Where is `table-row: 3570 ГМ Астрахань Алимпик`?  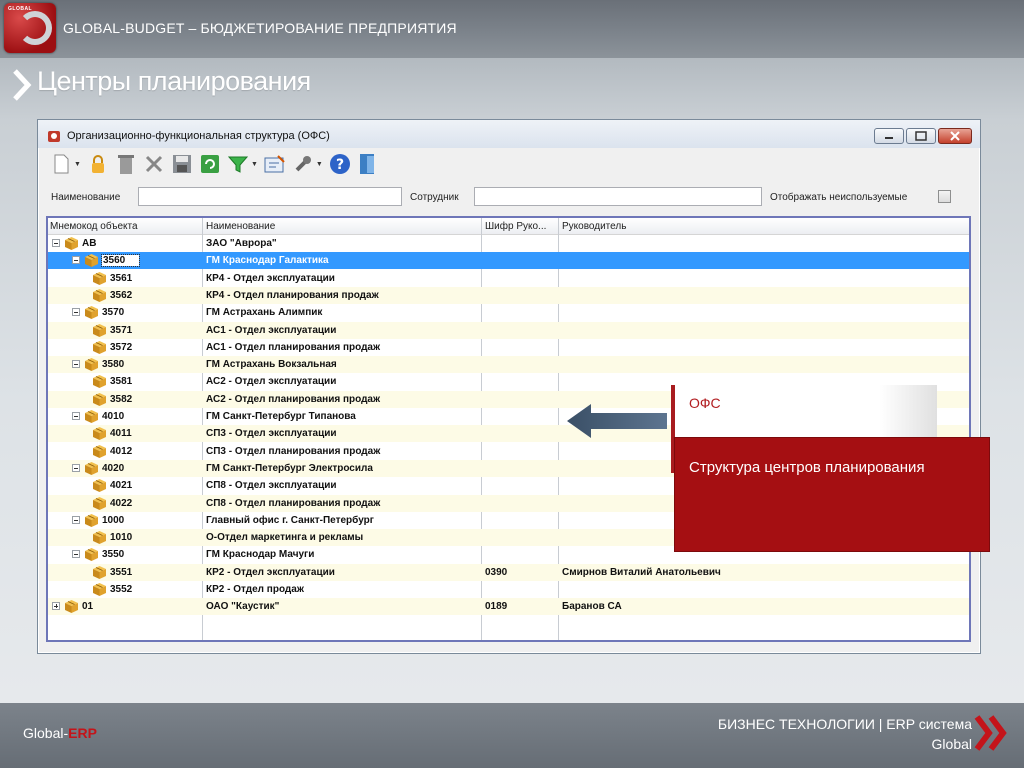 table-row: 3570 ГМ Астрахань Алимпик is located at coordinates (508, 312).